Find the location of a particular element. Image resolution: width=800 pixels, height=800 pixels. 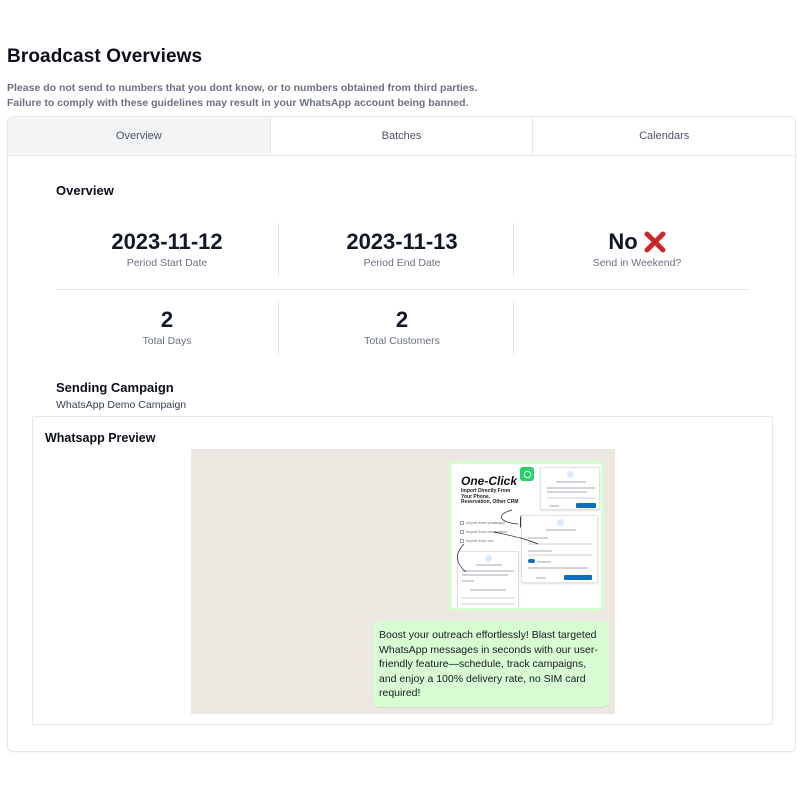

tab-batches: Batches is located at coordinates (402, 136).